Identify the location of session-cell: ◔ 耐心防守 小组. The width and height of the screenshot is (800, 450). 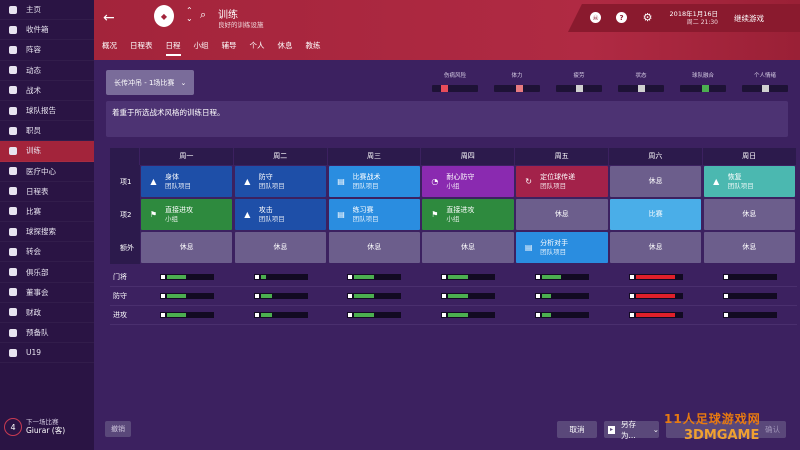
(468, 181).